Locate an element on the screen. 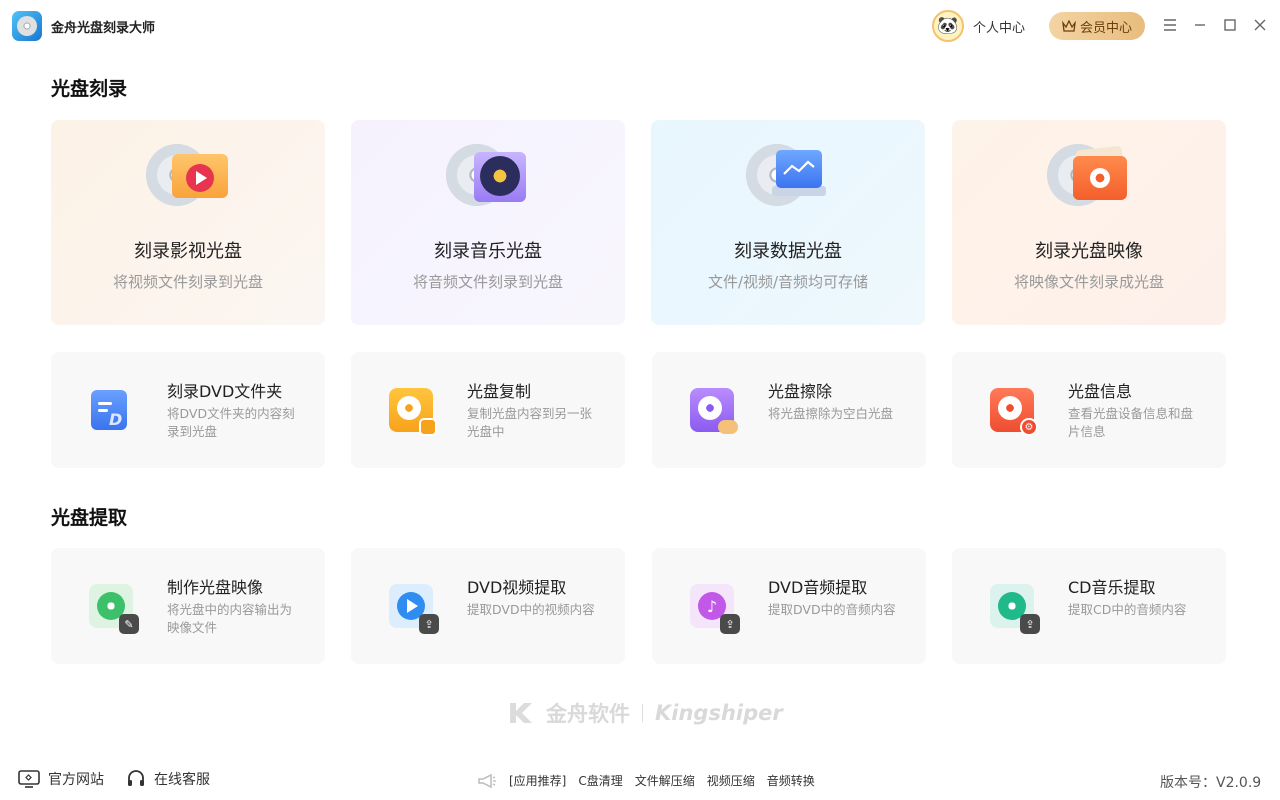  card-title: 制作光盘映像 is located at coordinates (215, 587).